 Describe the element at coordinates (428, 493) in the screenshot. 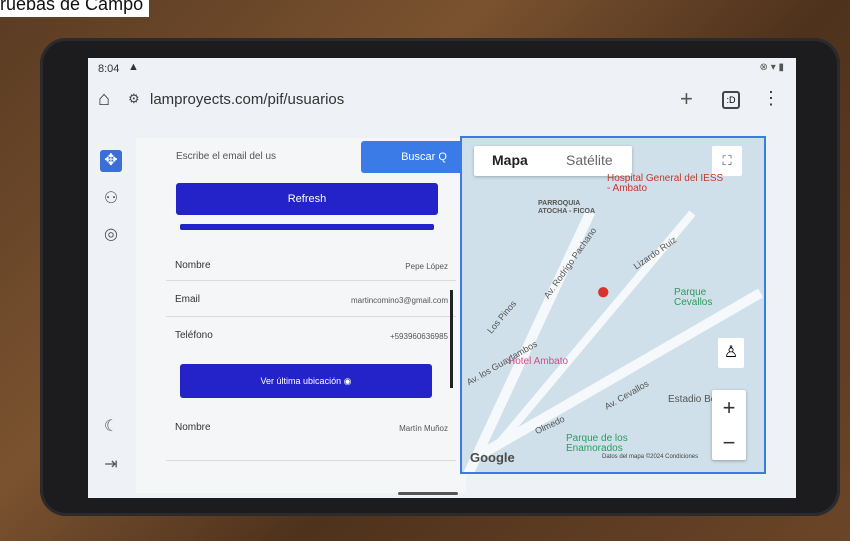

I see `gesture-bar` at that location.